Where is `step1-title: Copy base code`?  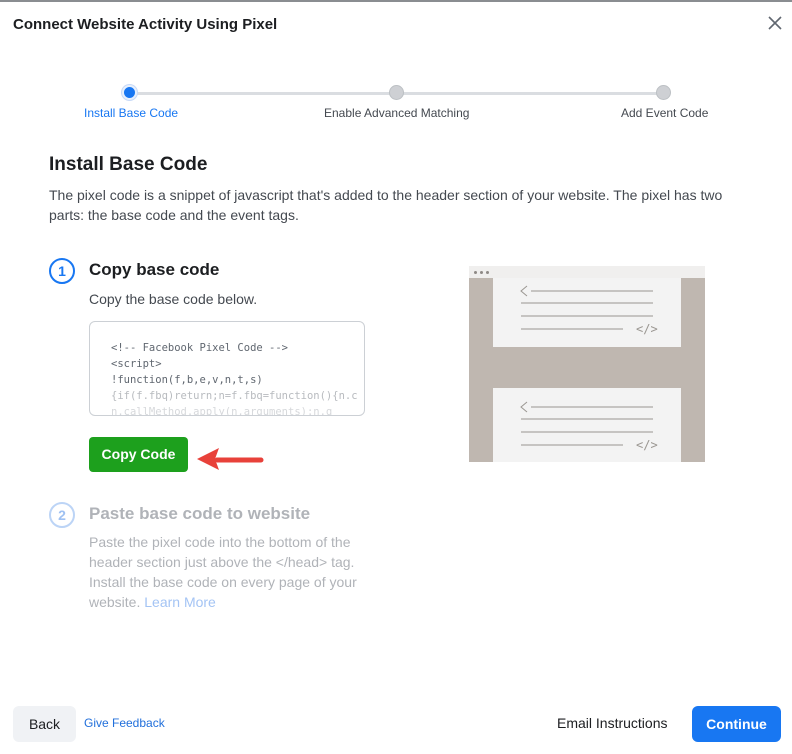
step1-title: Copy base code is located at coordinates (154, 269).